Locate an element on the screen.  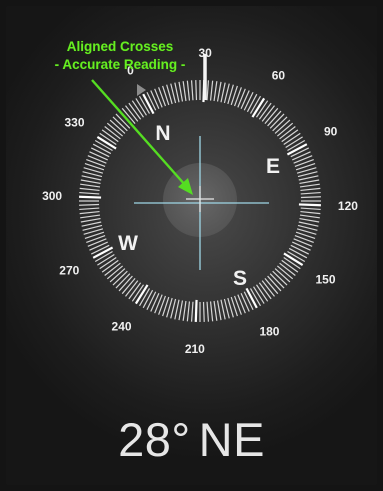
annotation-title: Aligned Crosses is located at coordinates (120, 46).